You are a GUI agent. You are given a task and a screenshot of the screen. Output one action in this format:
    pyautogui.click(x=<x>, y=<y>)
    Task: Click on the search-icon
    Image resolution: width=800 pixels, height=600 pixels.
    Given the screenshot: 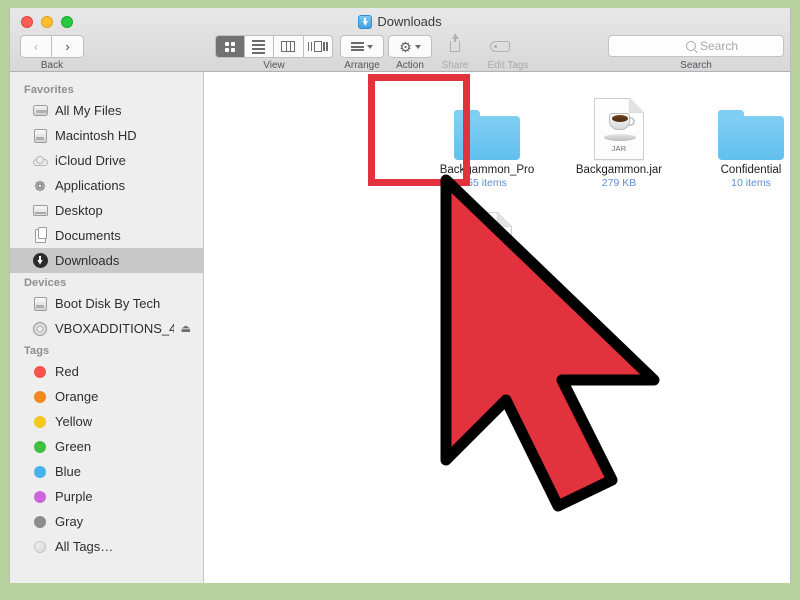 What is the action you would take?
    pyautogui.click(x=690, y=46)
    